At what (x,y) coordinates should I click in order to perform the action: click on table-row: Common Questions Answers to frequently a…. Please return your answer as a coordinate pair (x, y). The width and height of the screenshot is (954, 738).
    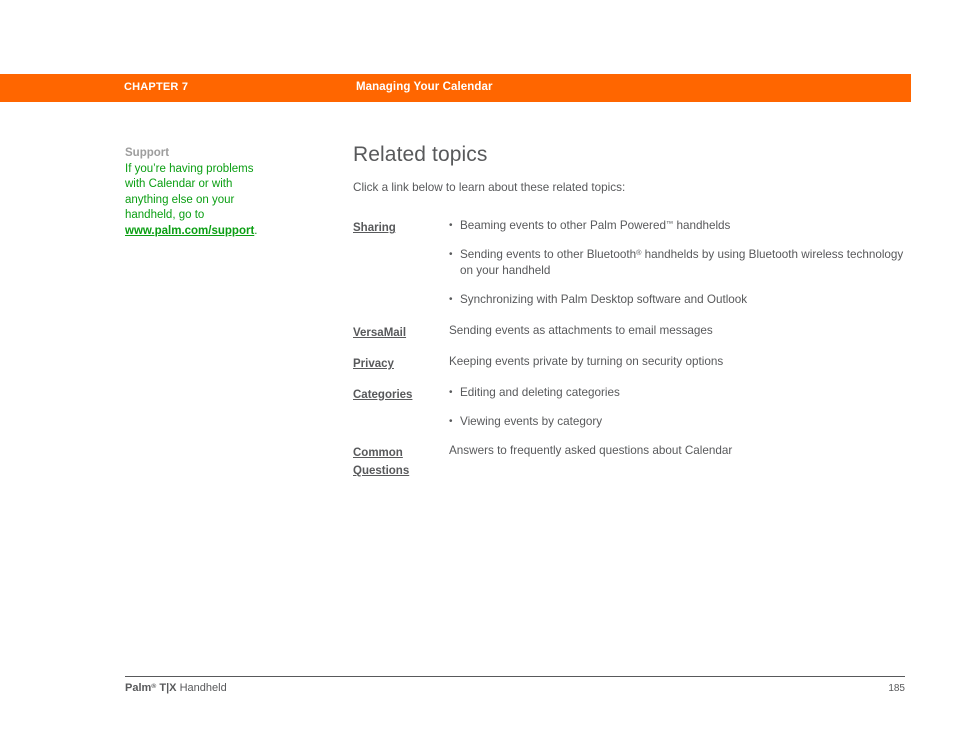
    Looking at the image, I should click on (633, 454).